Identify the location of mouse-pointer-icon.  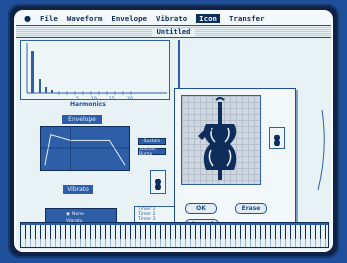
(162, 251).